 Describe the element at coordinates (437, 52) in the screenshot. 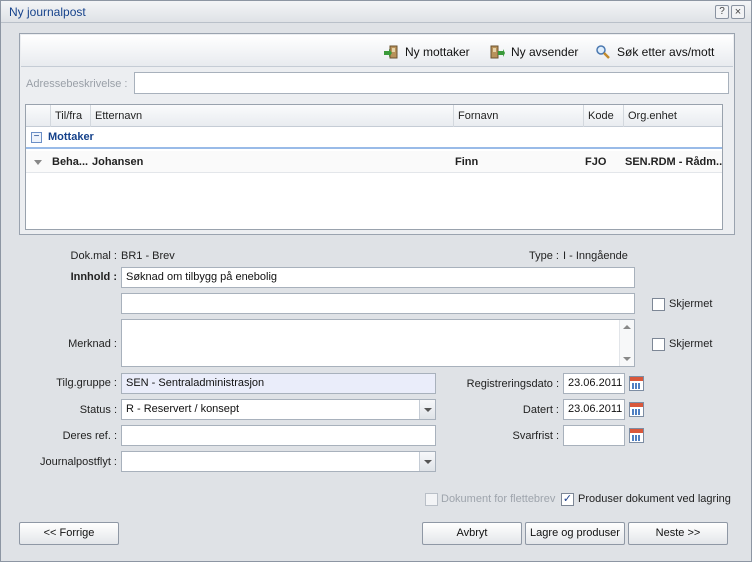

I see `new-recipient-label: Ny mottaker` at that location.